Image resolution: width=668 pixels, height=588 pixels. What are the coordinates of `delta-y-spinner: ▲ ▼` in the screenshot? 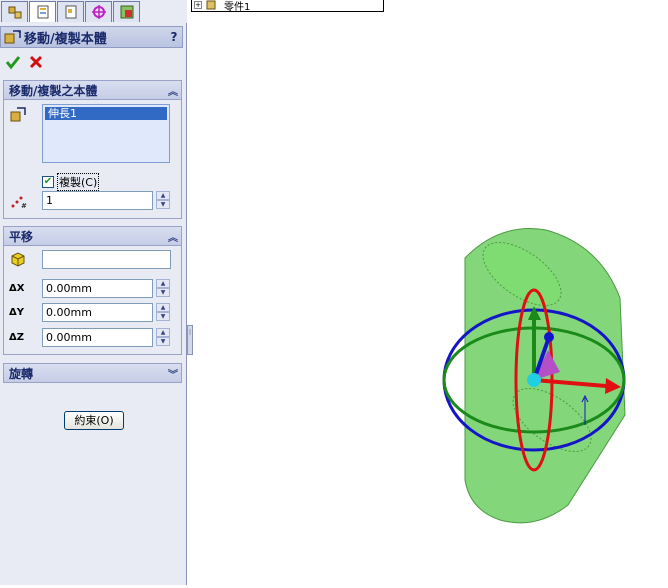 It's located at (163, 312).